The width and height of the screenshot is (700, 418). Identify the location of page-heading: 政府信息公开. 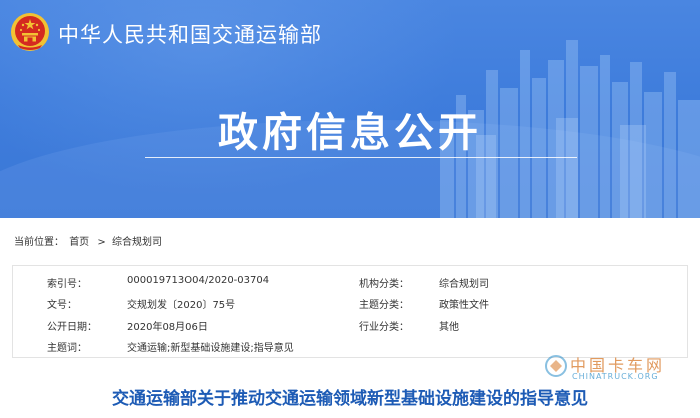
(350, 133).